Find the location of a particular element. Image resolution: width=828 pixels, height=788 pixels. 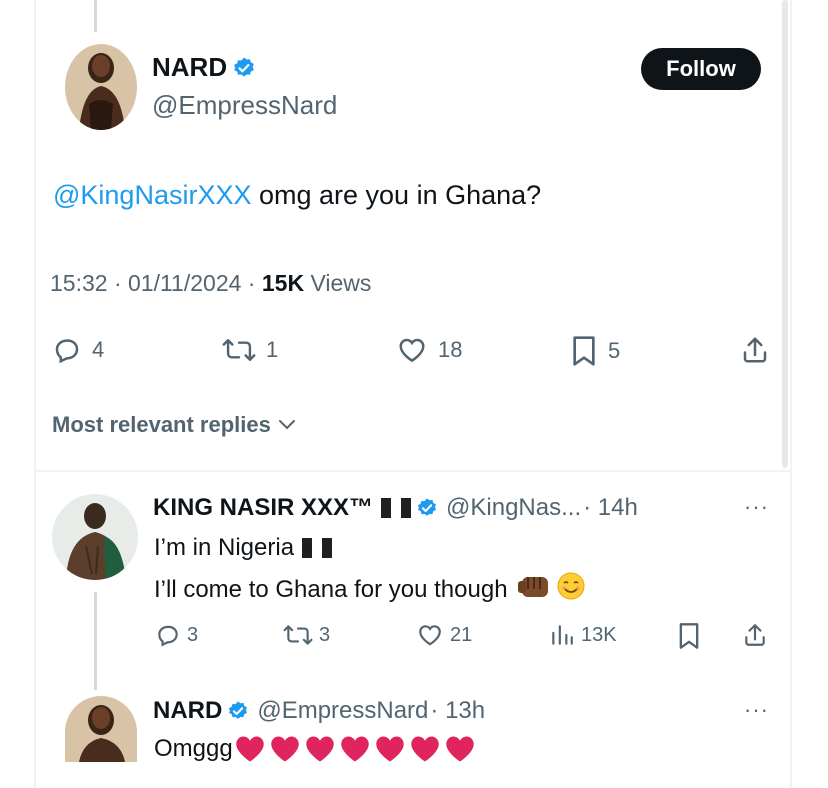

reply-text: Omggg is located at coordinates (193, 748).